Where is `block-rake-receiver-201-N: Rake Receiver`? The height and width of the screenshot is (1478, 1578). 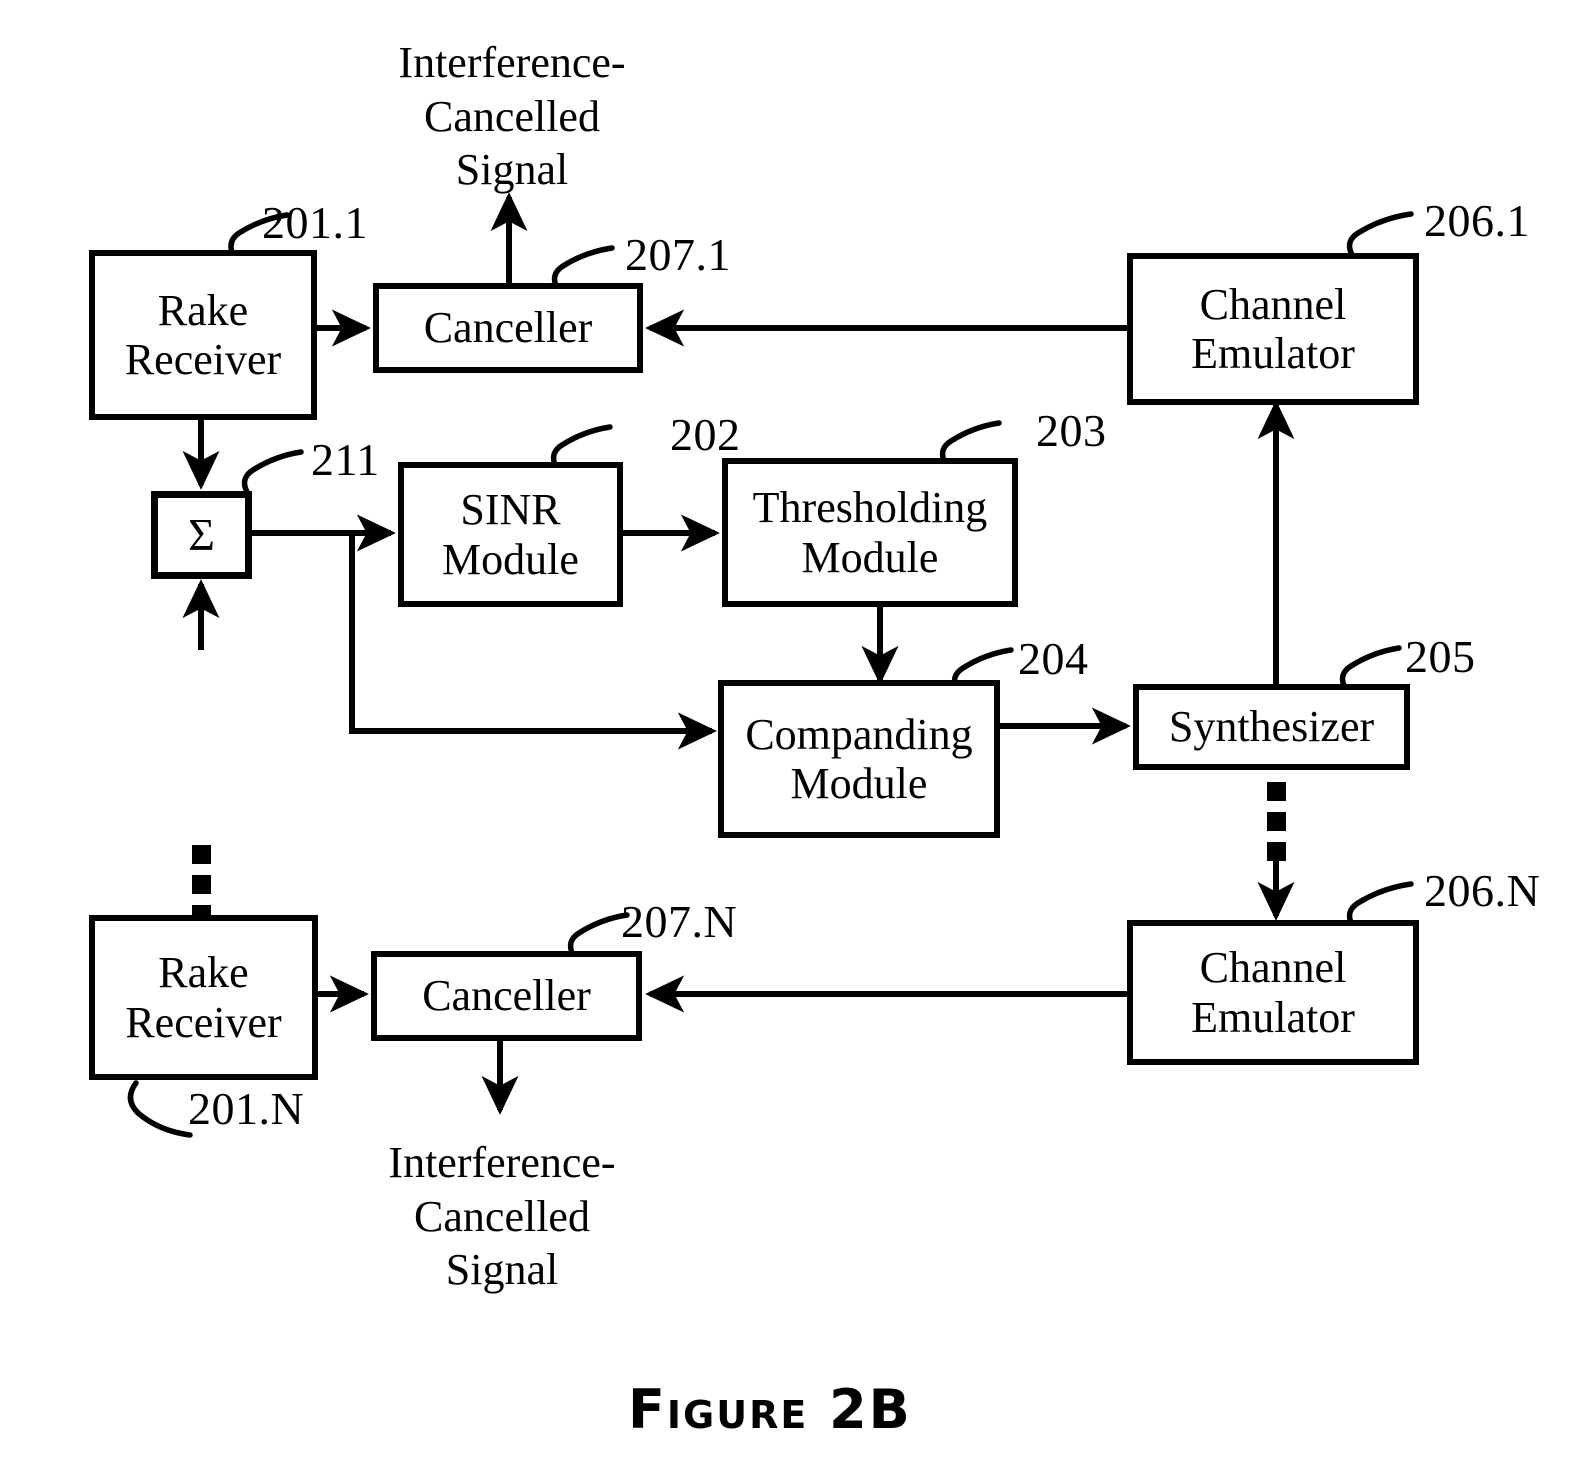 block-rake-receiver-201-N: Rake Receiver is located at coordinates (203, 997).